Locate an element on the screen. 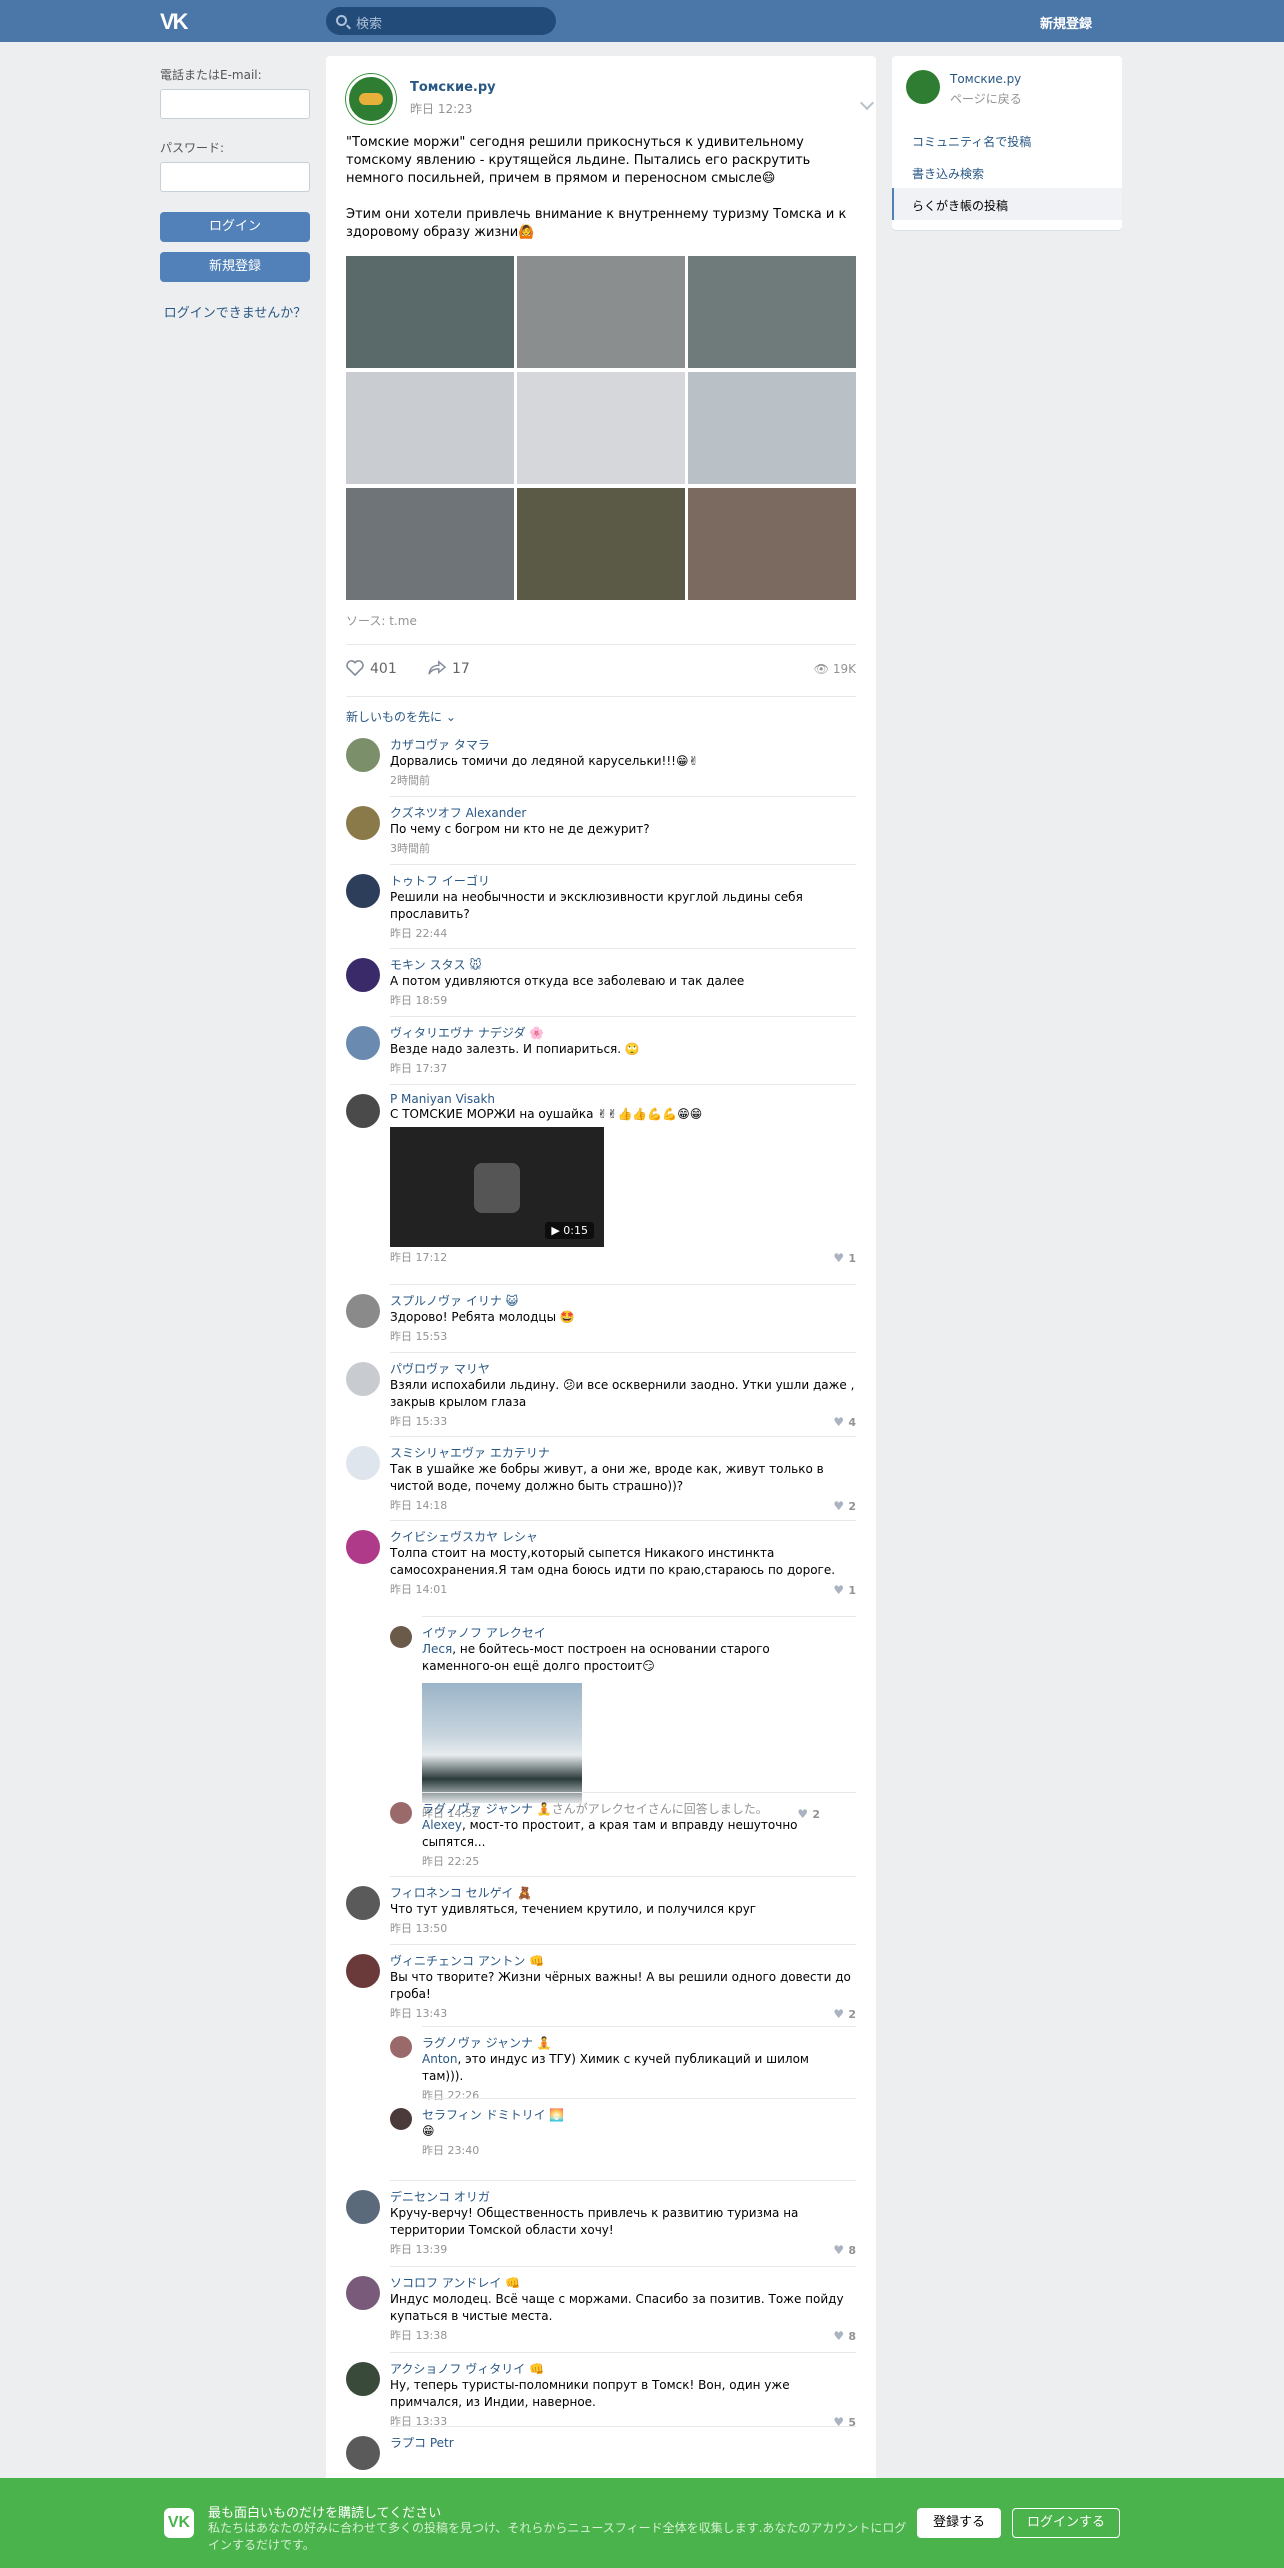 The width and height of the screenshot is (1284, 2568). back-to-page-link: ページに戻る is located at coordinates (986, 98).